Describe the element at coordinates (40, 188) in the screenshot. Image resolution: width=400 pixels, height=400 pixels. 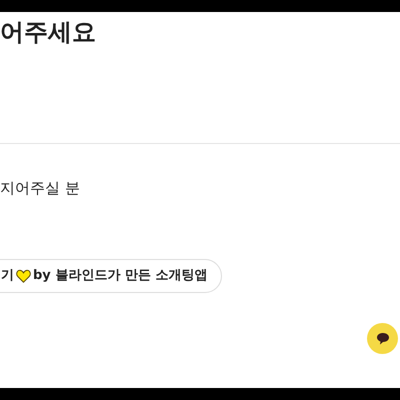
I see `subtitle: 지어주실 분` at that location.